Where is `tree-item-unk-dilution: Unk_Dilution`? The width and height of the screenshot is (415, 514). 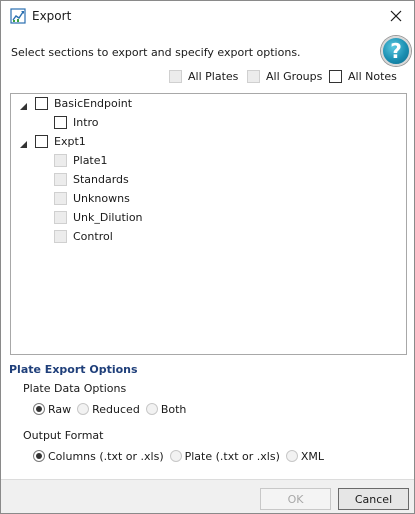 tree-item-unk-dilution: Unk_Dilution is located at coordinates (98, 217).